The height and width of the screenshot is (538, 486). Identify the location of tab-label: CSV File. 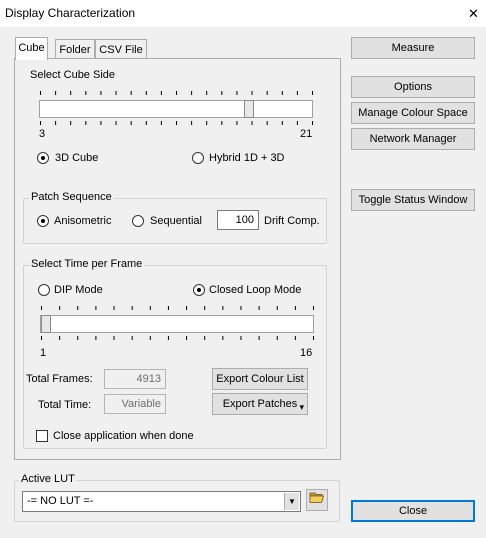
(121, 50).